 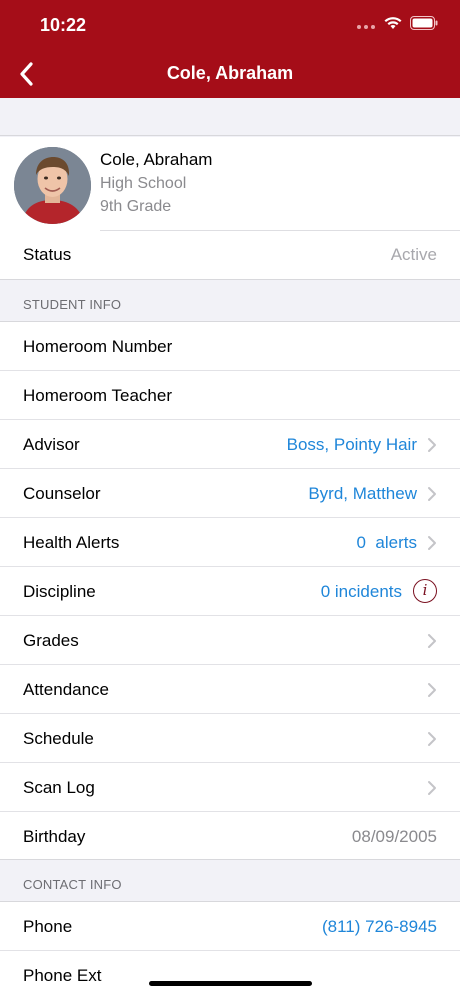 I want to click on row-label: Birthday, so click(x=54, y=836).